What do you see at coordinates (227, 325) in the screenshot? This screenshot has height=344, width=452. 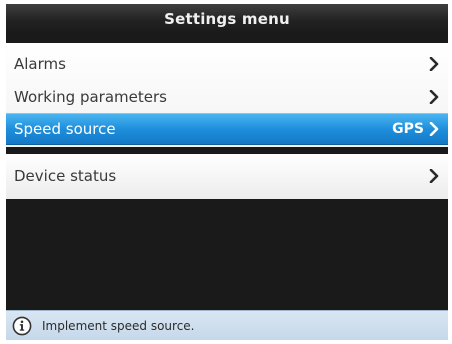 I see `status-bar: Implement speed source.` at bounding box center [227, 325].